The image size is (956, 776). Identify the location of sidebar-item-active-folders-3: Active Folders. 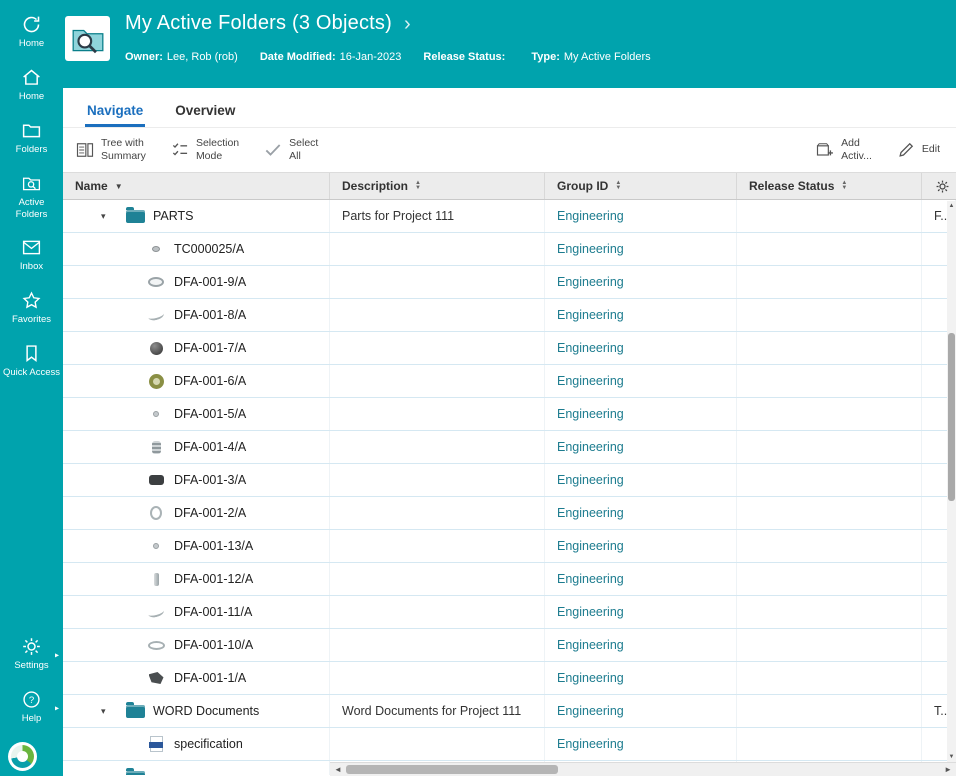
(31, 197).